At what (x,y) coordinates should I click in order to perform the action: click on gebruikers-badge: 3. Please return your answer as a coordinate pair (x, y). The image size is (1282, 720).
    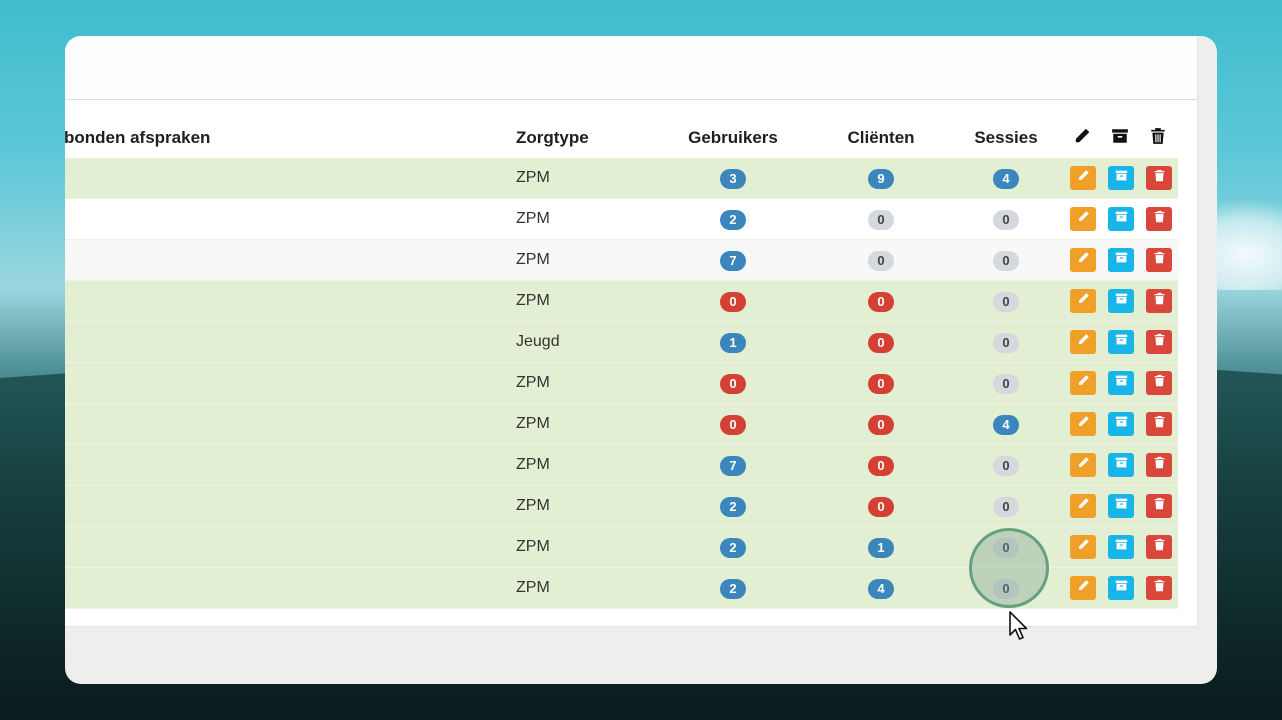
    Looking at the image, I should click on (733, 179).